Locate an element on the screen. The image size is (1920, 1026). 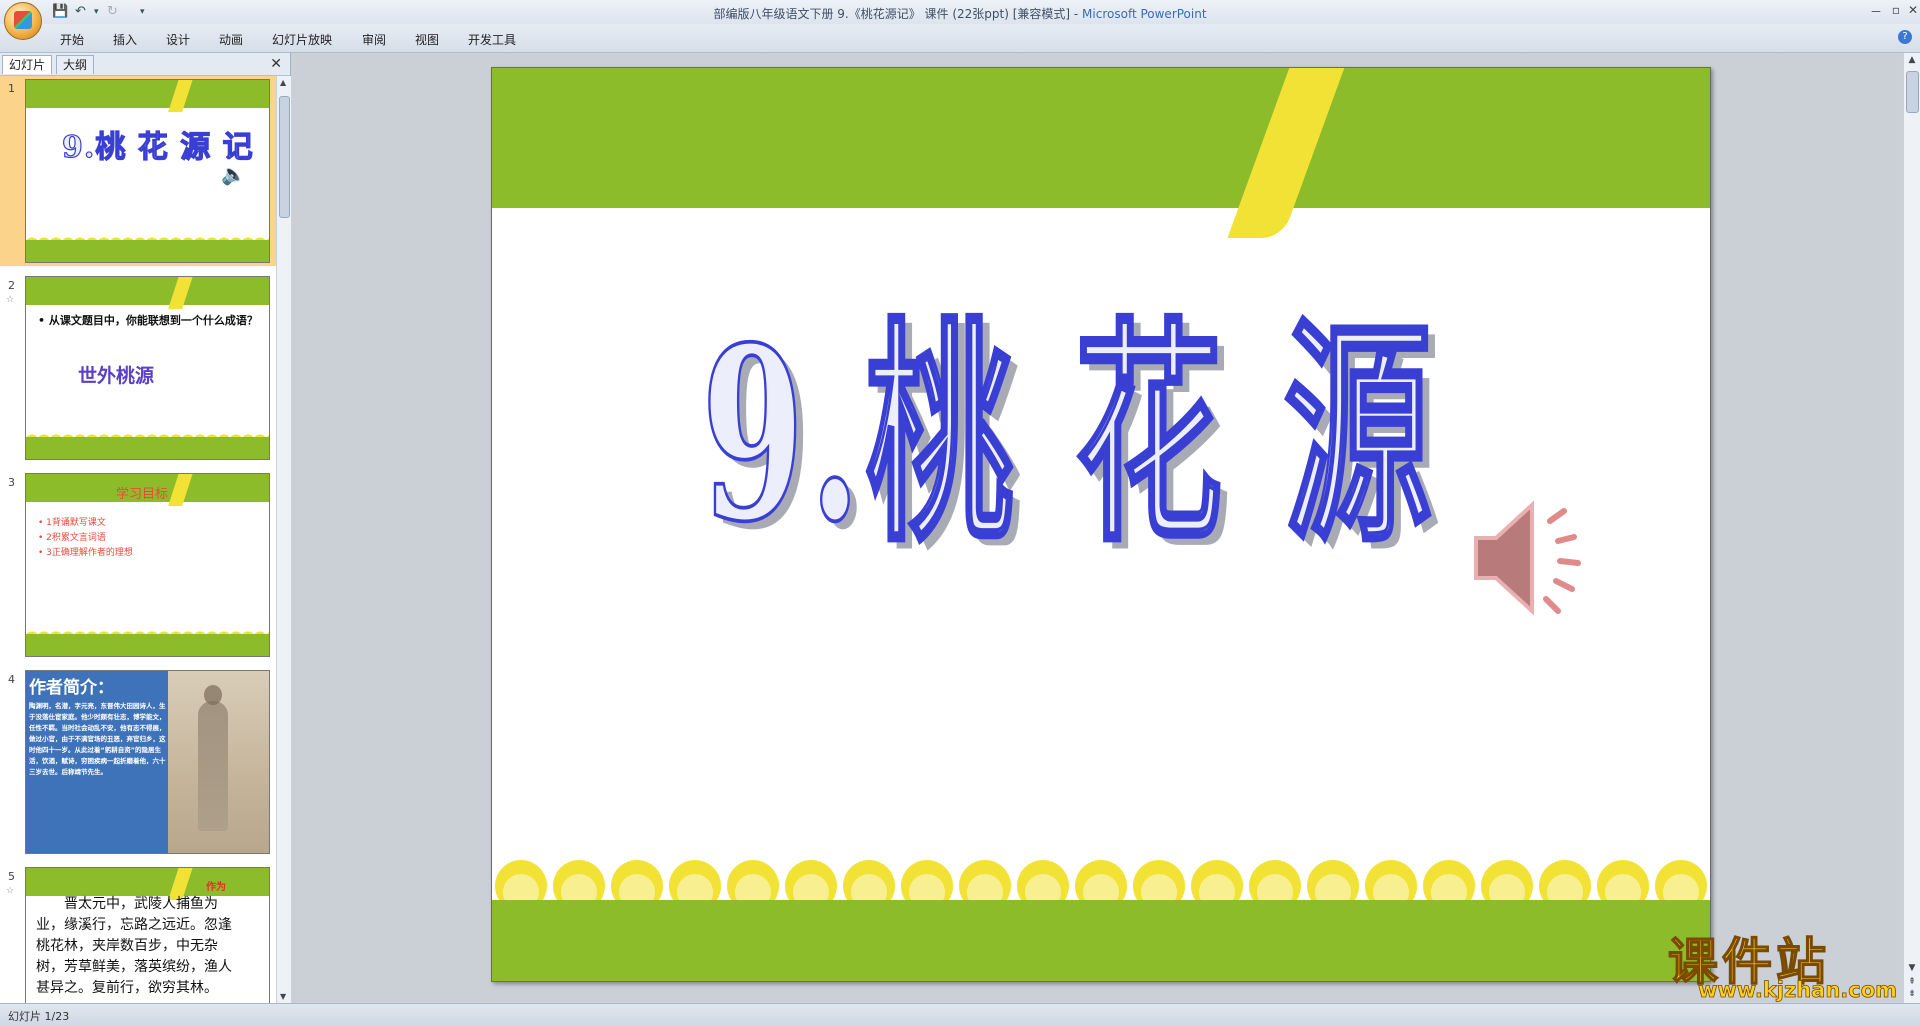
thumb-item: • 3正确理解作者的理想 is located at coordinates (85, 553).